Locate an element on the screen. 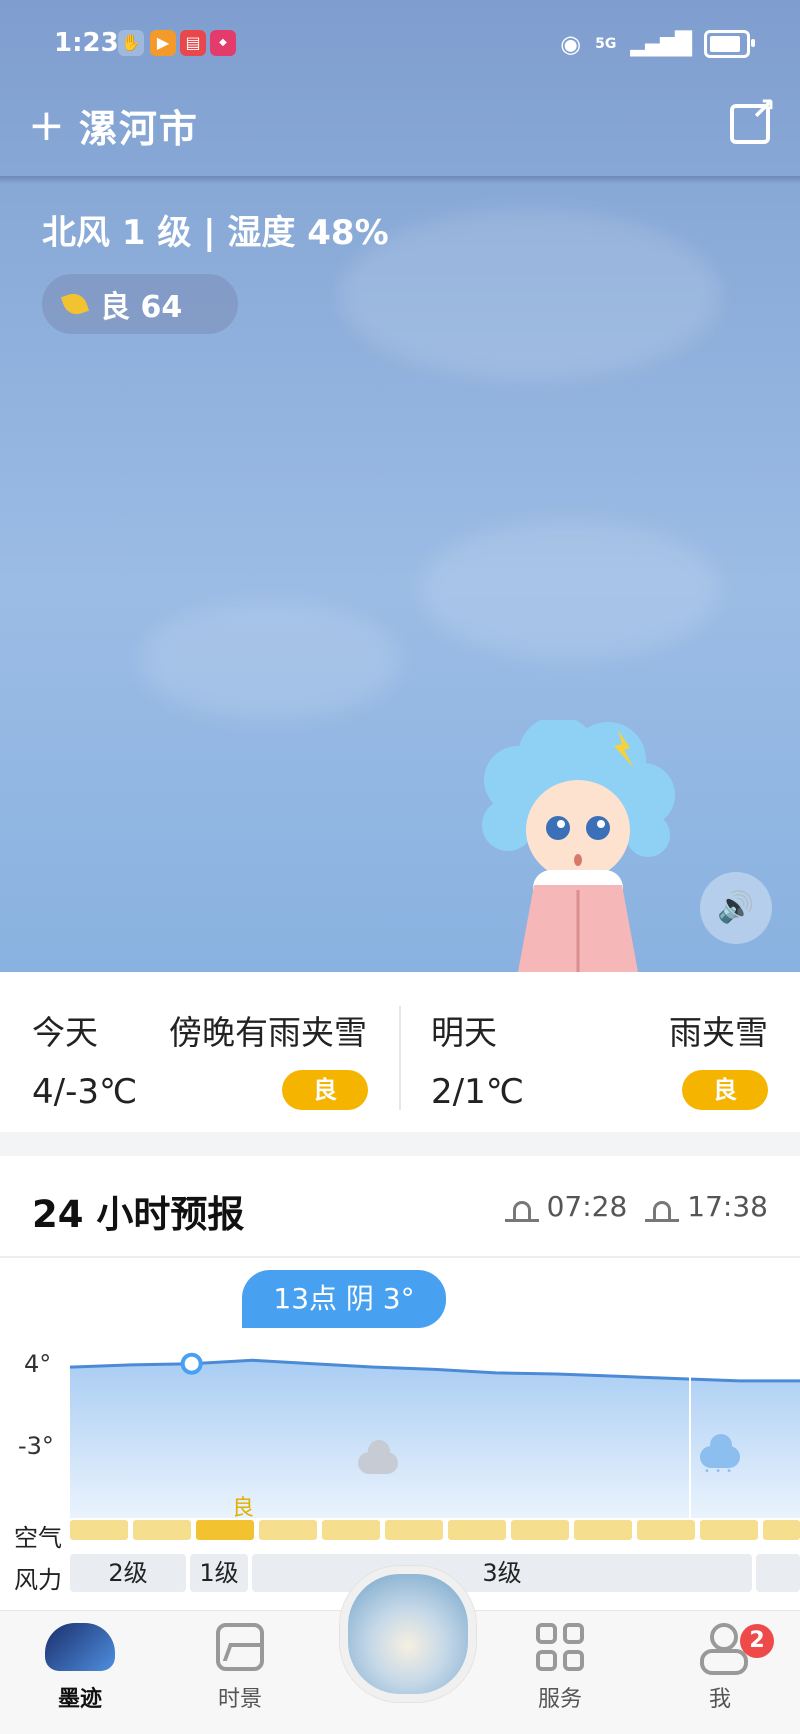 The width and height of the screenshot is (800, 1734). nav-label: 服务 is located at coordinates (559, 1699).